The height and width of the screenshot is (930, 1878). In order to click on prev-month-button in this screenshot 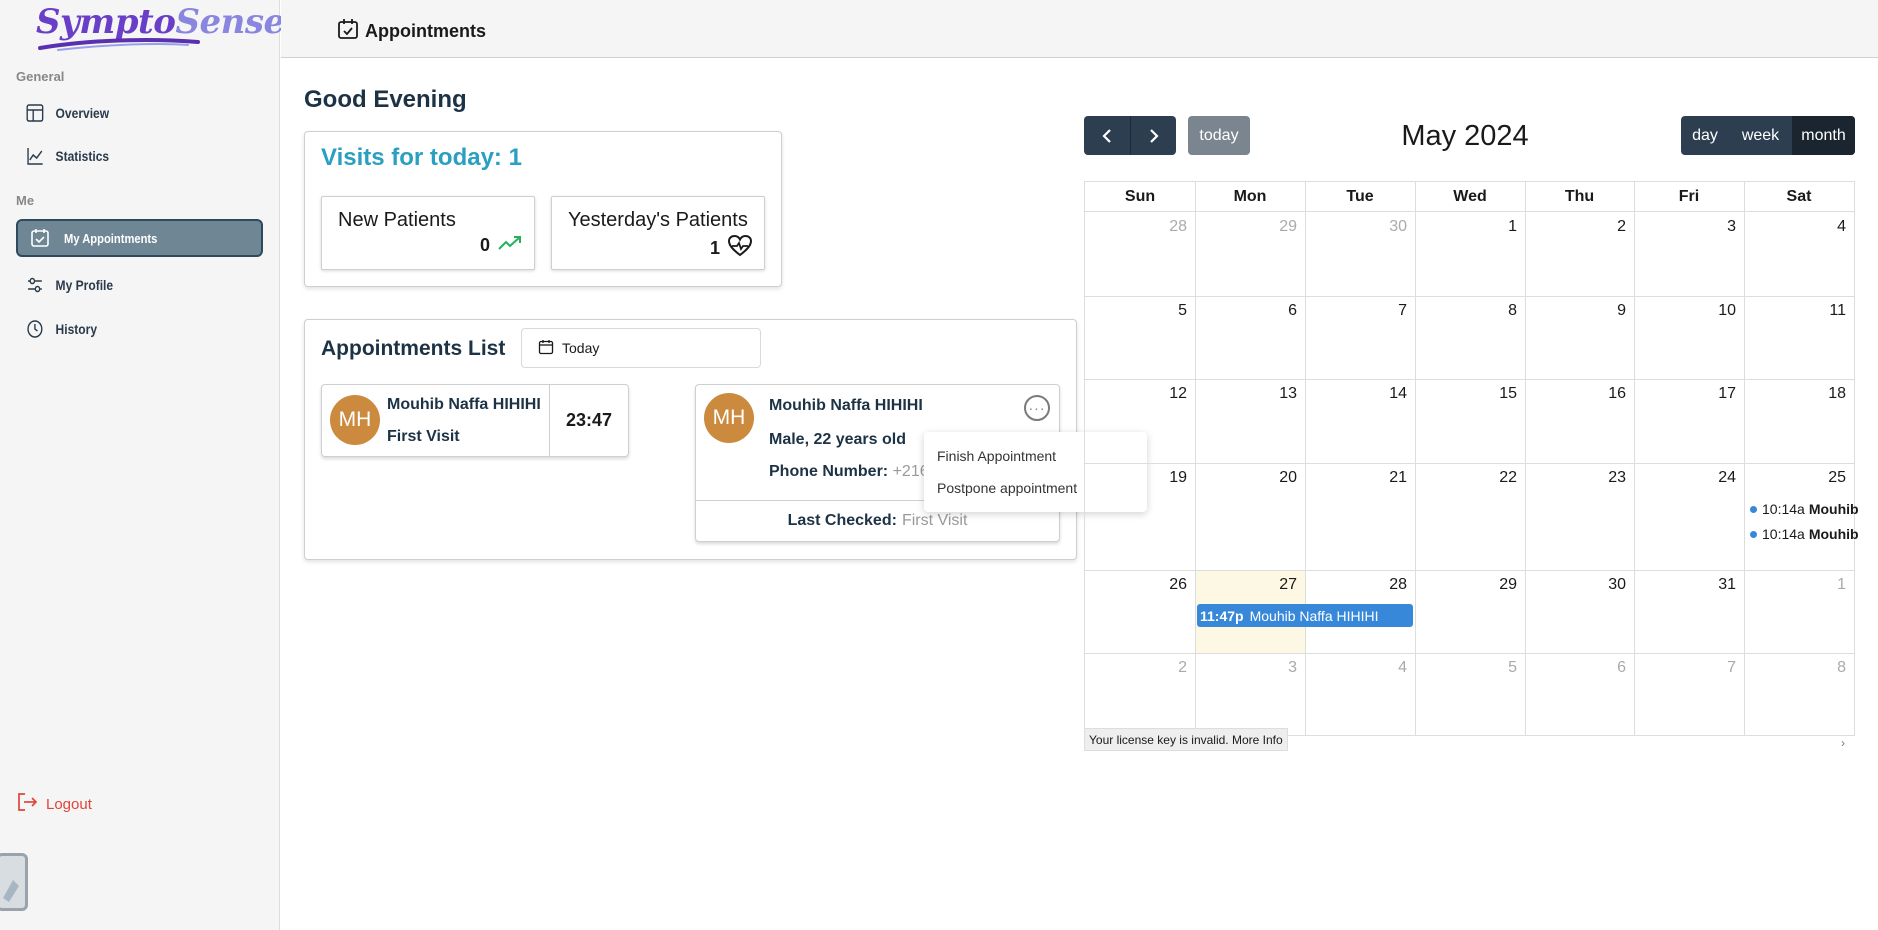, I will do `click(1107, 135)`.